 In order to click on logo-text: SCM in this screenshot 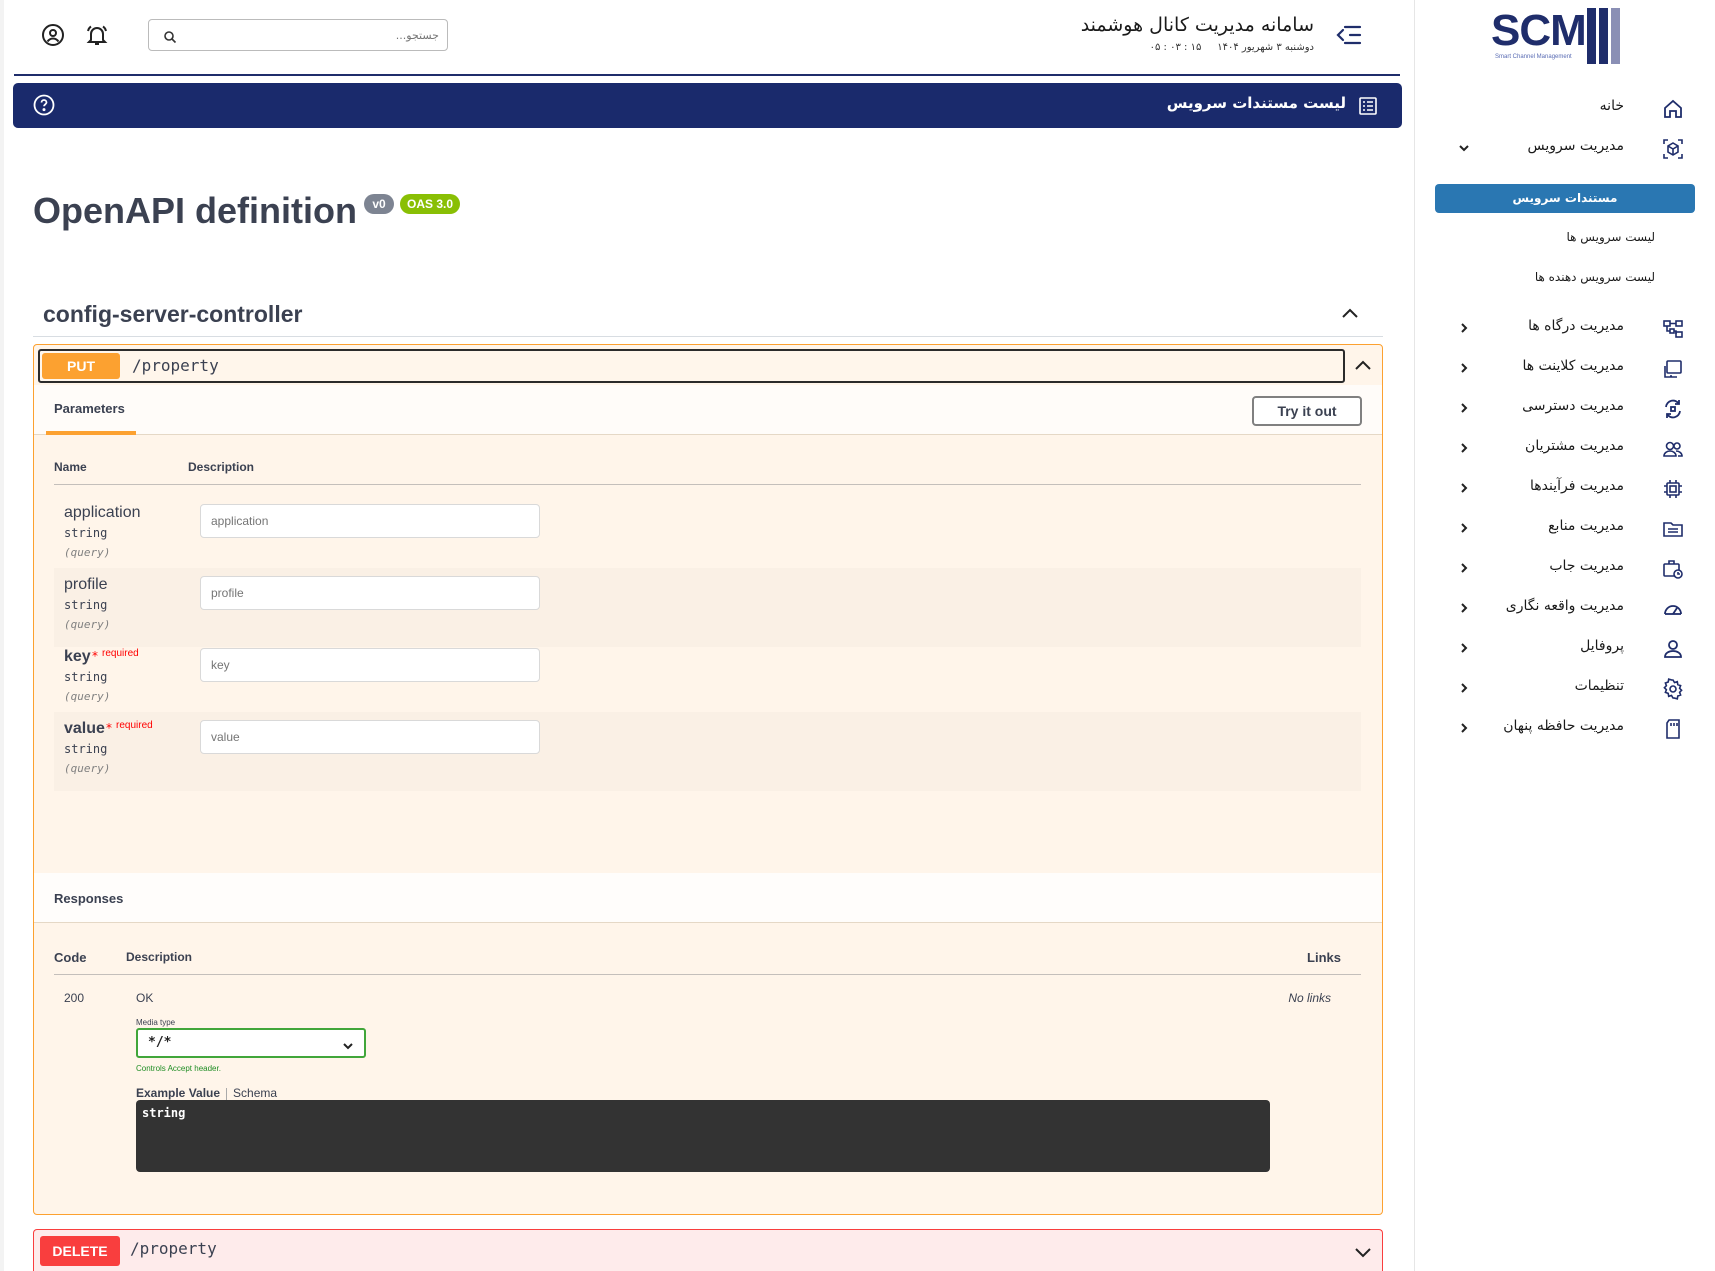, I will do `click(1539, 30)`.